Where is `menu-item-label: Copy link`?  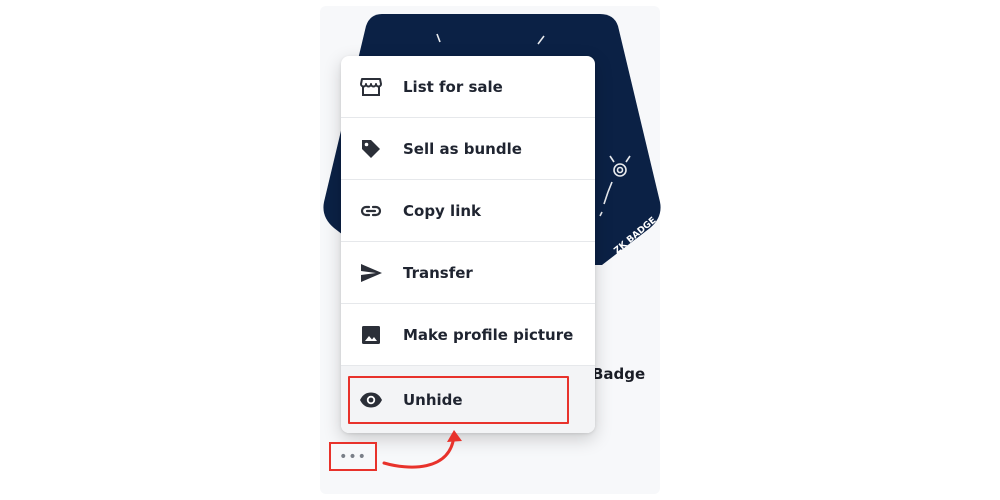
menu-item-label: Copy link is located at coordinates (442, 210).